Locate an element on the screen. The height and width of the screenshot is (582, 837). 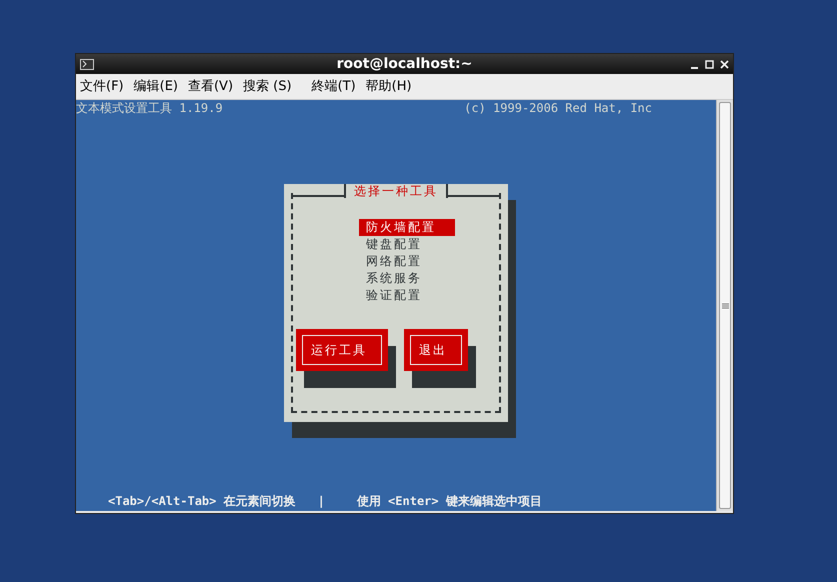
tool-list-item: 网络配置 is located at coordinates (390, 261).